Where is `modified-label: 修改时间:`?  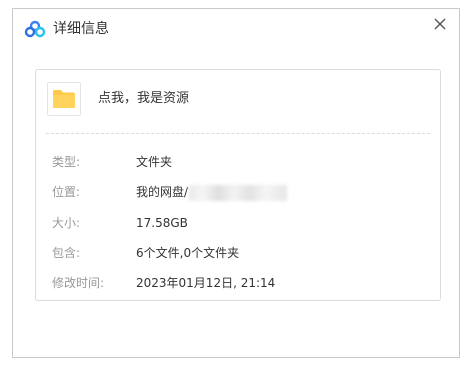 modified-label: 修改时间: is located at coordinates (78, 283).